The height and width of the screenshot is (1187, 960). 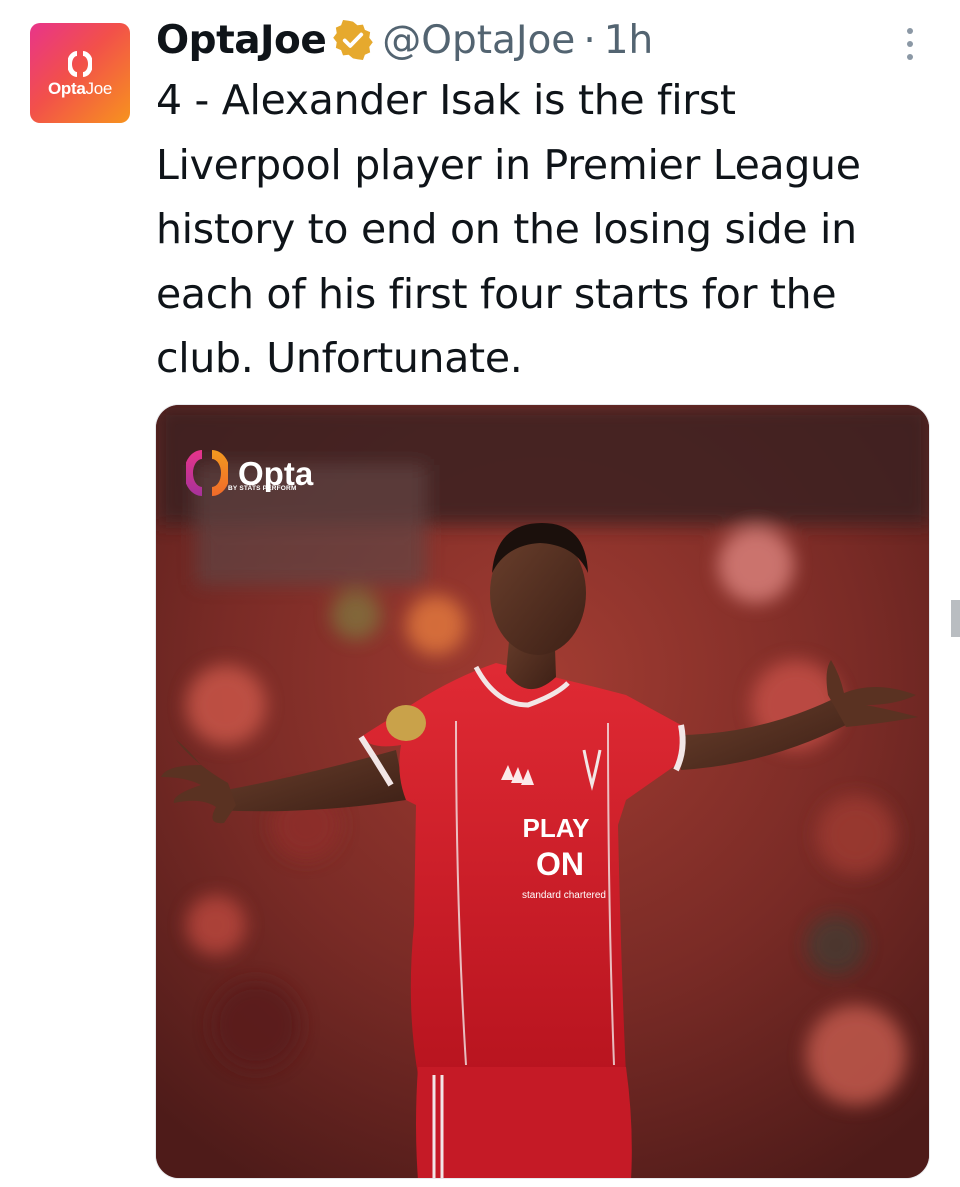 What do you see at coordinates (629, 40) in the screenshot?
I see `timestamp: 1h` at bounding box center [629, 40].